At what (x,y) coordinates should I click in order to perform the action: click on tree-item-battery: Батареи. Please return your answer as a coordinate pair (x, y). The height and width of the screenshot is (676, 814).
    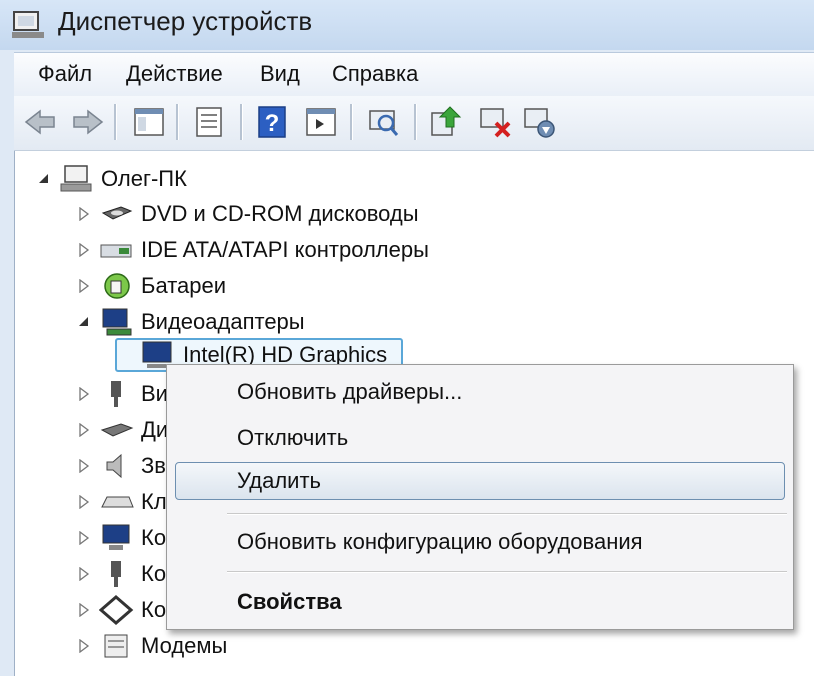
    Looking at the image, I should click on (151, 286).